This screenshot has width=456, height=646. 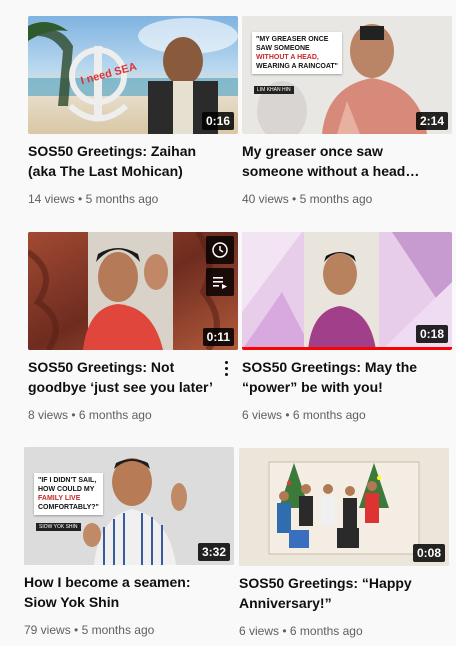 I want to click on title-line: Anniversary!”, so click(x=285, y=603).